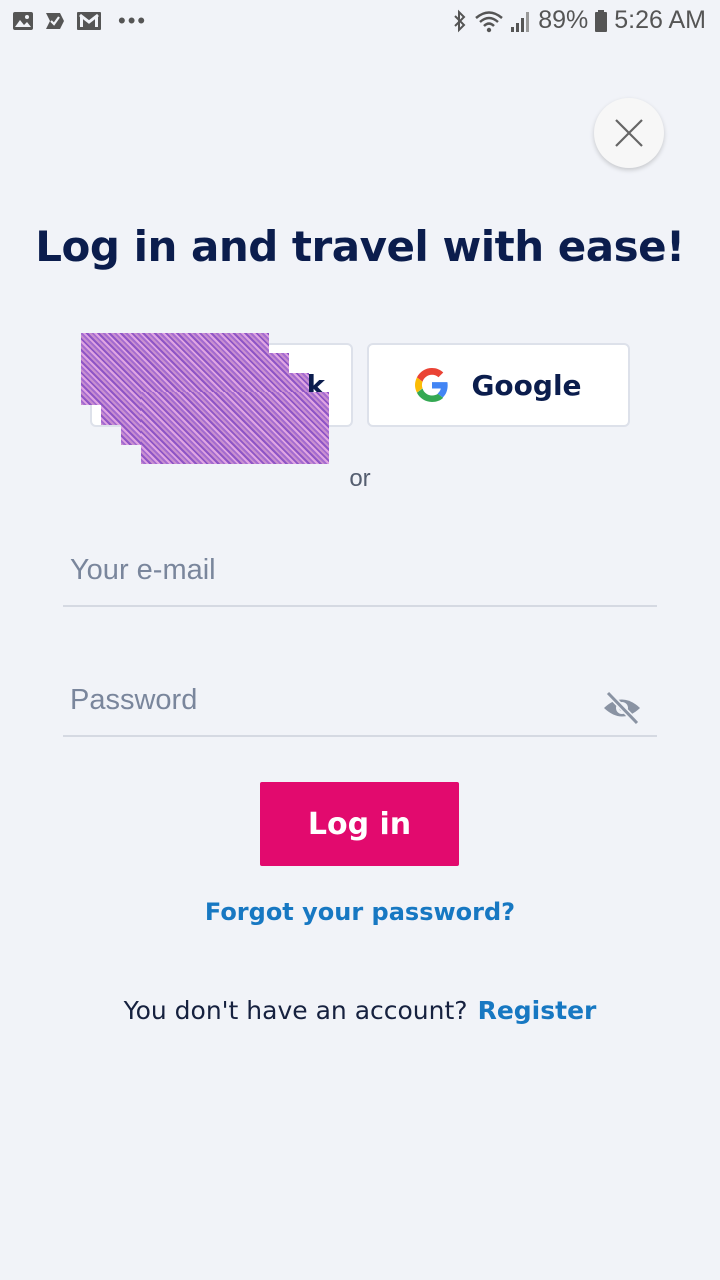 The width and height of the screenshot is (720, 1280). I want to click on system-icons: 89% 5:26 AM, so click(579, 20).